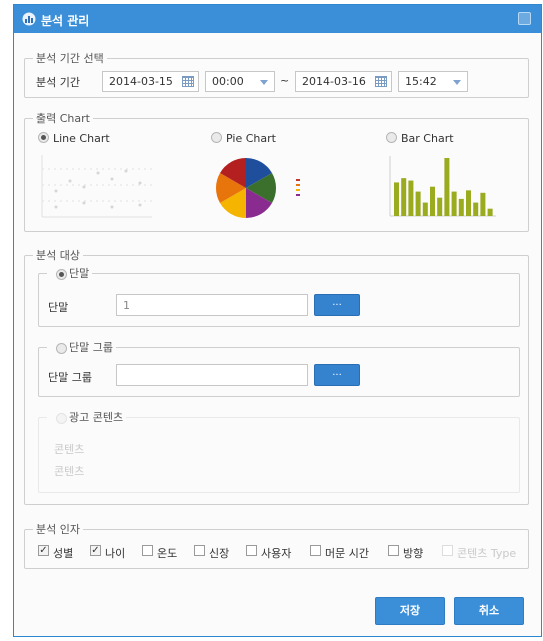 This screenshot has height=641, width=543. What do you see at coordinates (447, 550) in the screenshot?
I see `factor-checkbox-content-type` at bounding box center [447, 550].